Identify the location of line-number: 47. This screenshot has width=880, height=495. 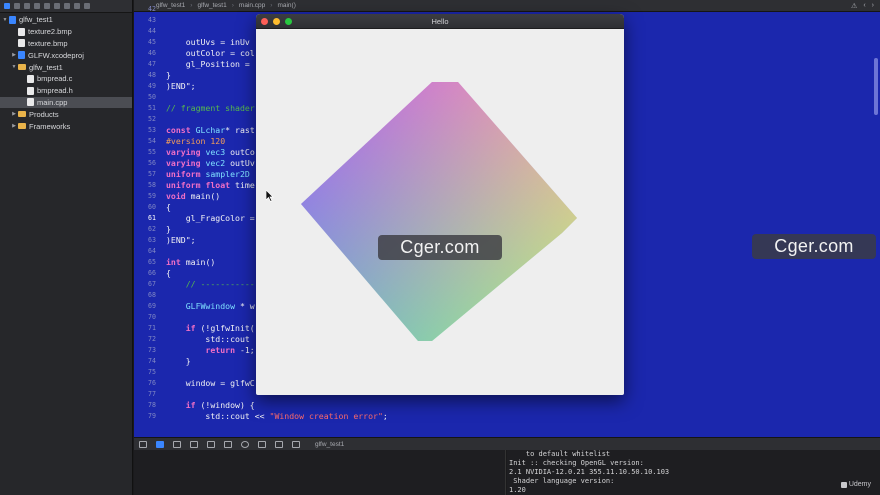
(145, 64).